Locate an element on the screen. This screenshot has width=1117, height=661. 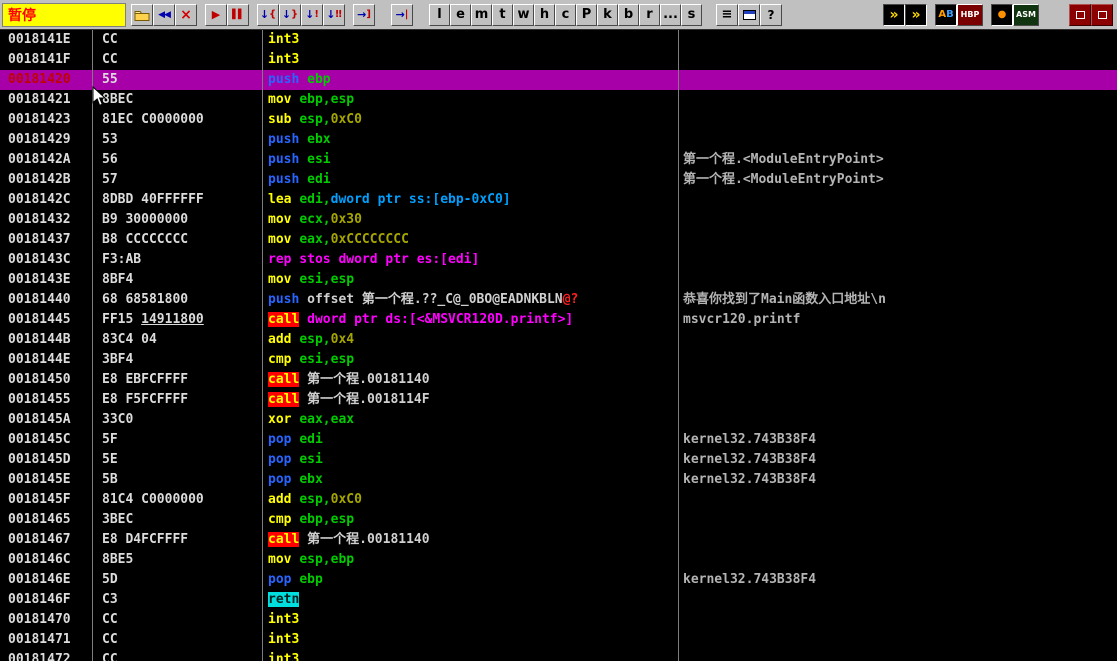
address-cell: 00181429 is located at coordinates (39, 139).